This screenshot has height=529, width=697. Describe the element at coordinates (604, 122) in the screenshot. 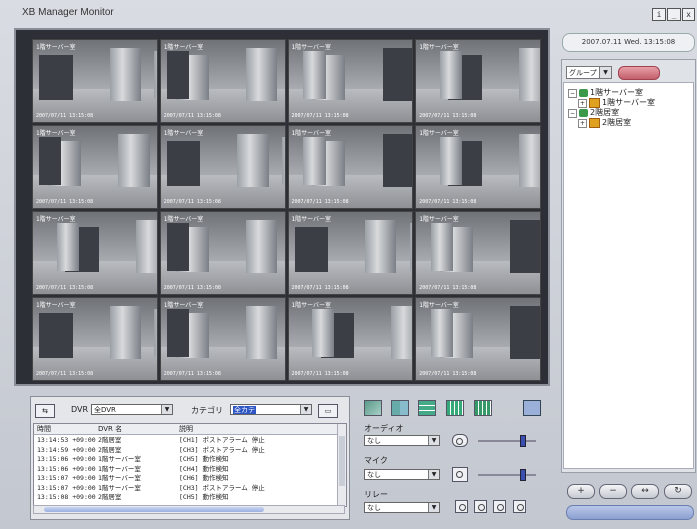

I see `tree-node: +2階居室` at that location.